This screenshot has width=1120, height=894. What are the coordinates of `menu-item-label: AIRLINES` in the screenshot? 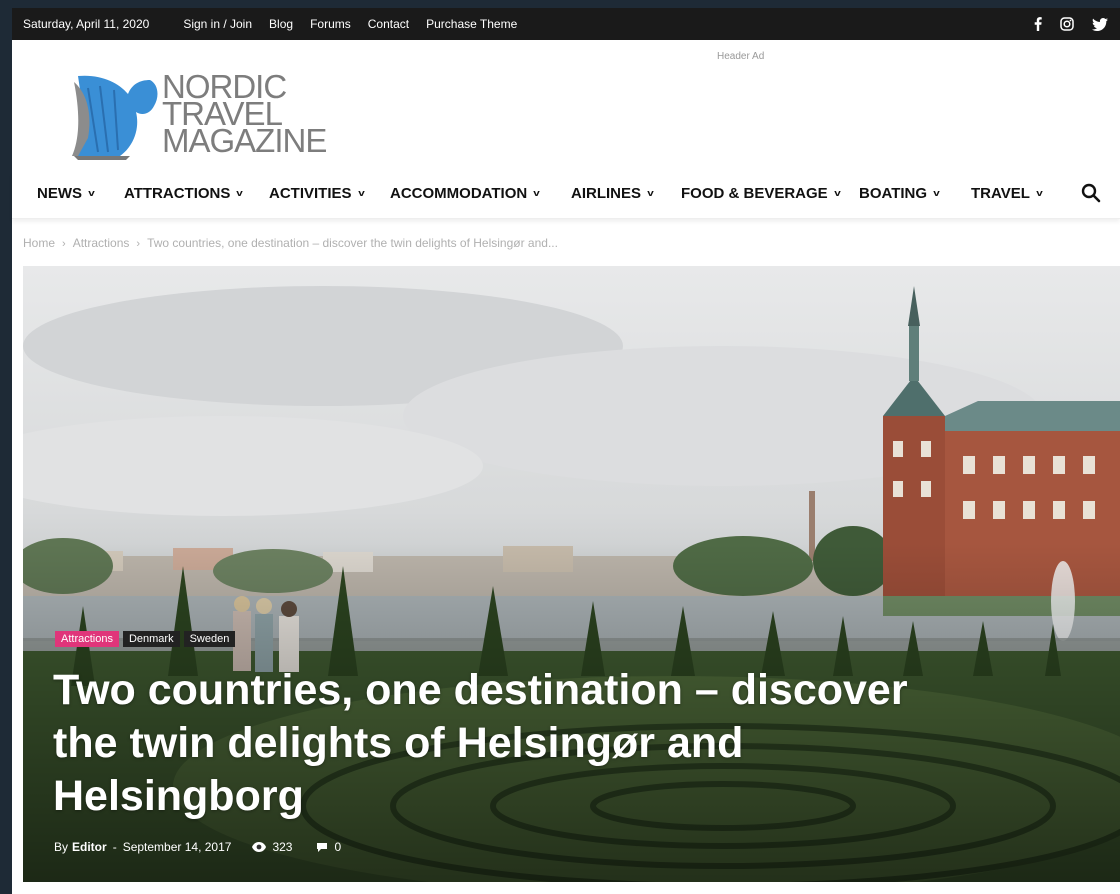 It's located at (606, 193).